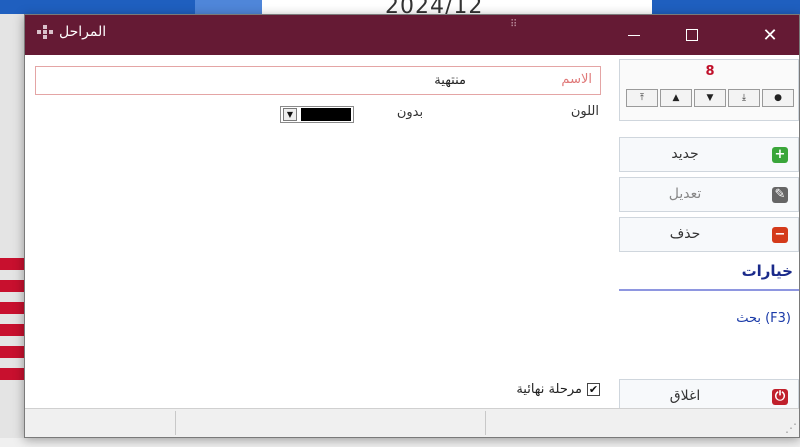 The image size is (800, 447). What do you see at coordinates (685, 234) in the screenshot?
I see `delete-button-label: حذف` at bounding box center [685, 234].